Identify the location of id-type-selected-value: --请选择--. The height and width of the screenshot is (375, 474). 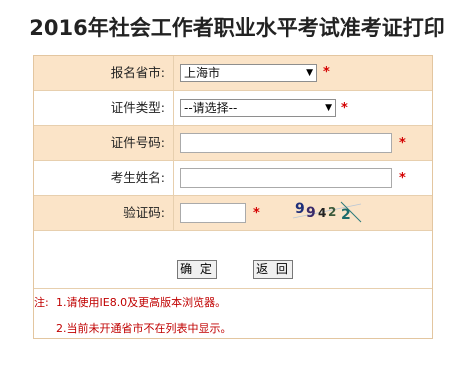
(211, 108).